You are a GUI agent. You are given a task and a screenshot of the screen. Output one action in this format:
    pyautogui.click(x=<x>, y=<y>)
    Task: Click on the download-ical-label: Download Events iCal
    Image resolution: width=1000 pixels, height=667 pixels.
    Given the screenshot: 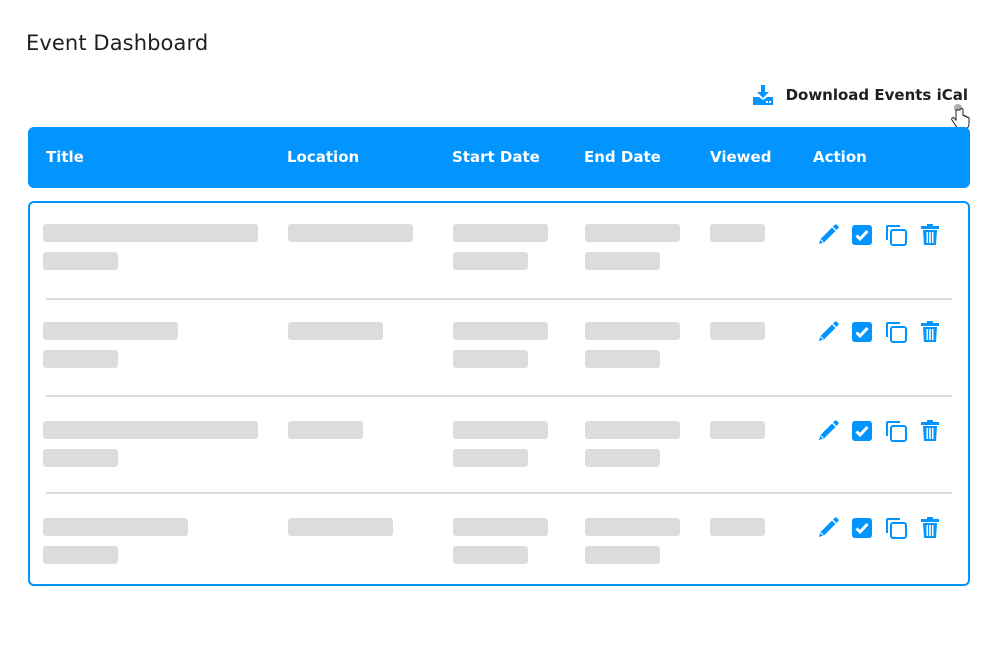 What is the action you would take?
    pyautogui.click(x=876, y=95)
    